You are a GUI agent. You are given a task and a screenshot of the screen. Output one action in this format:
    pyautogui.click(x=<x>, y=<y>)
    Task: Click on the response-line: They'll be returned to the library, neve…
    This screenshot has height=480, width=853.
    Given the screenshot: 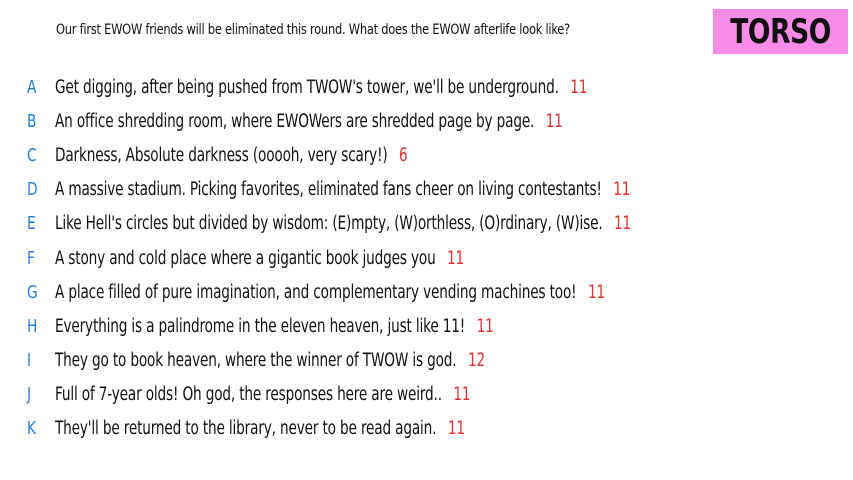 What is the action you would take?
    pyautogui.click(x=260, y=428)
    